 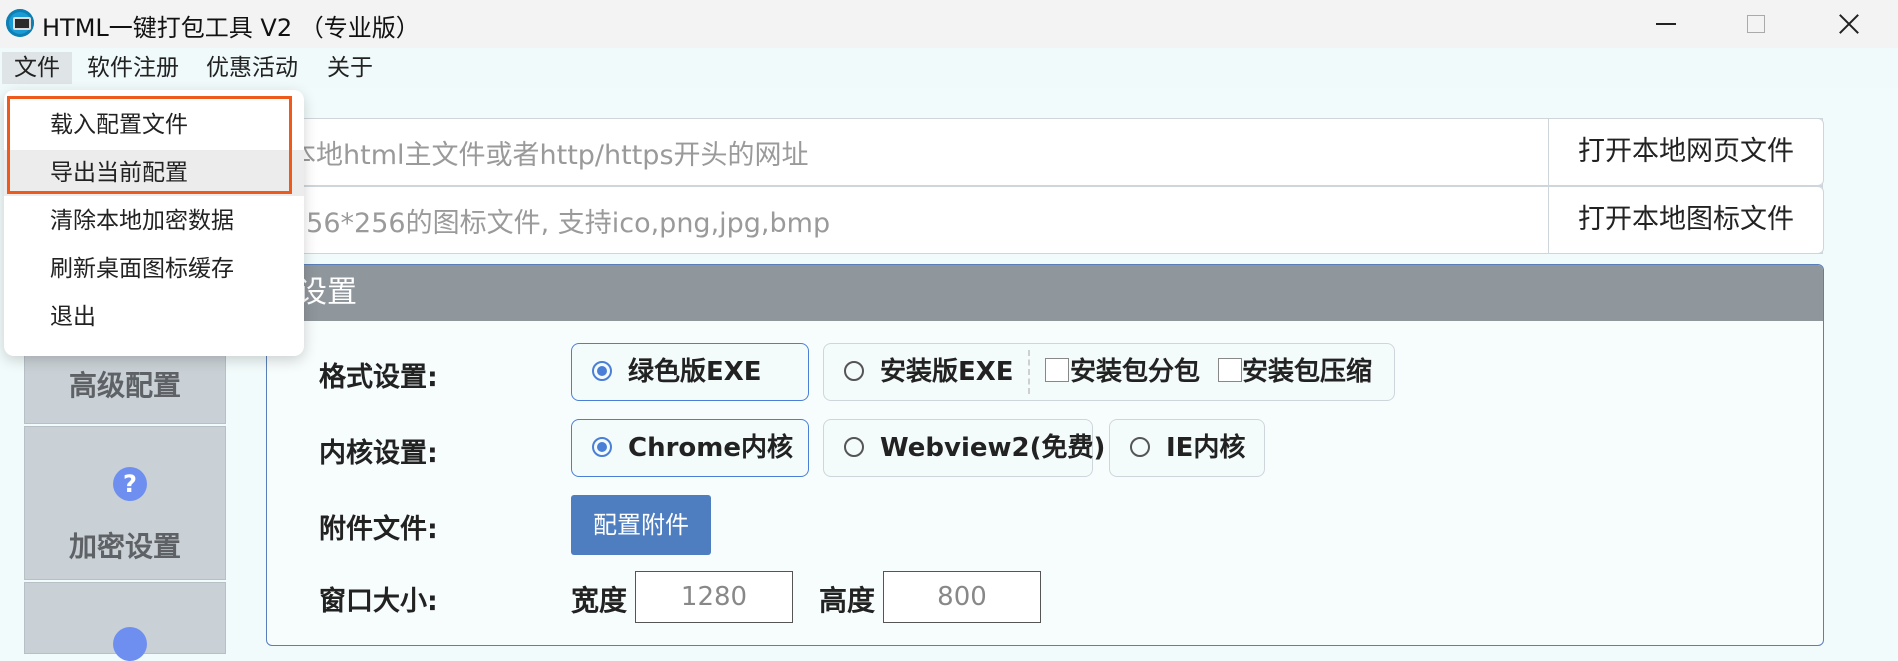 I want to click on configure-attachment-button: 配置附件, so click(x=641, y=525).